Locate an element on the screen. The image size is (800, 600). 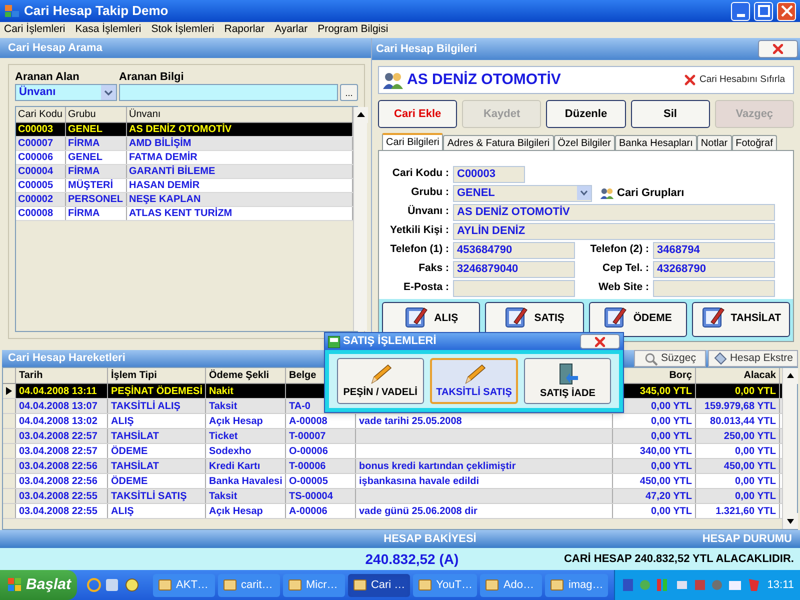
menu-item: Stok İşlemleri is located at coordinates (182, 30).